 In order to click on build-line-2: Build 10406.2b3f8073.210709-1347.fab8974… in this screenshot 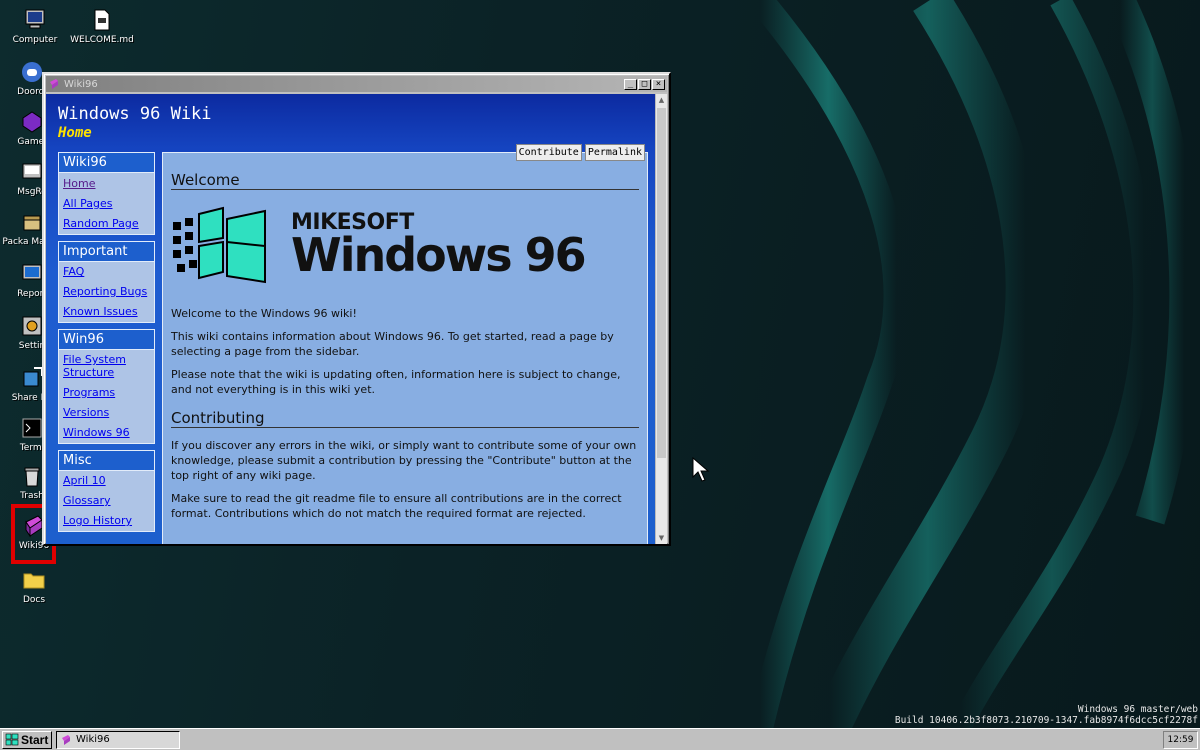, I will do `click(1046, 720)`.